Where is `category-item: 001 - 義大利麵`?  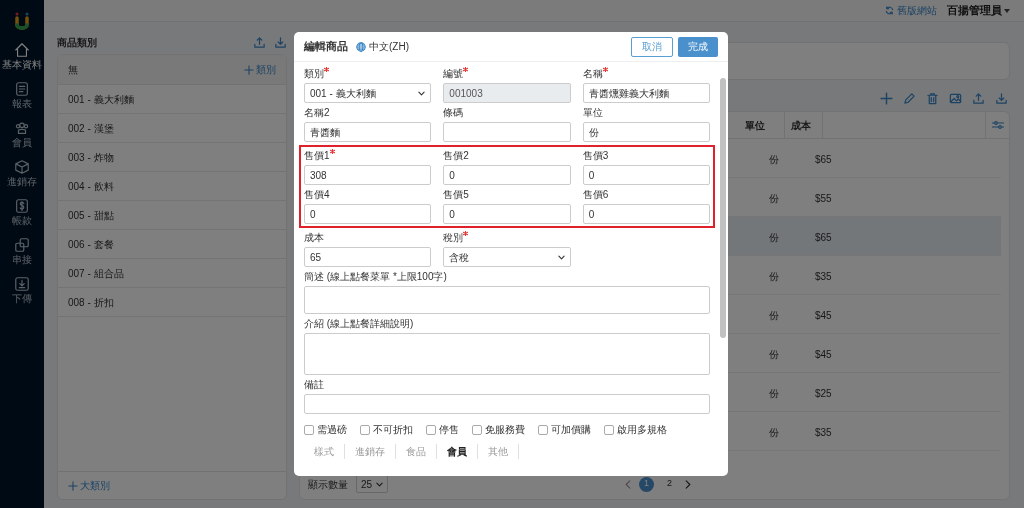 category-item: 001 - 義大利麵 is located at coordinates (101, 99).